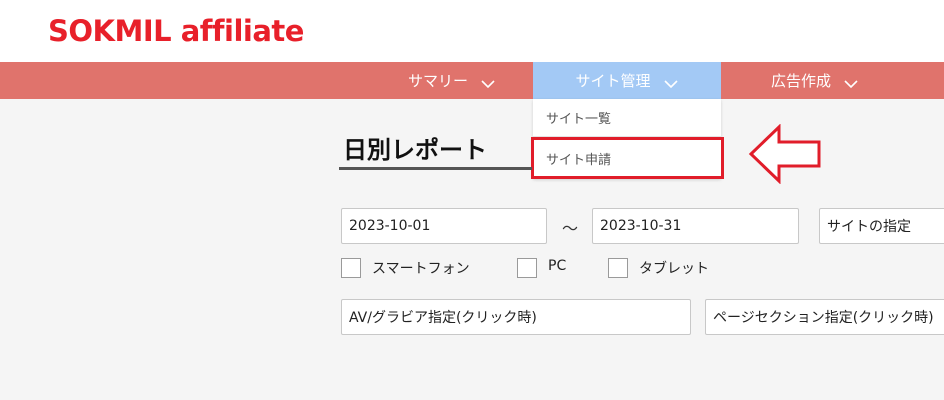 The image size is (944, 400). I want to click on site-management-dropdown: サイト一覧 サイト申請, so click(627, 139).